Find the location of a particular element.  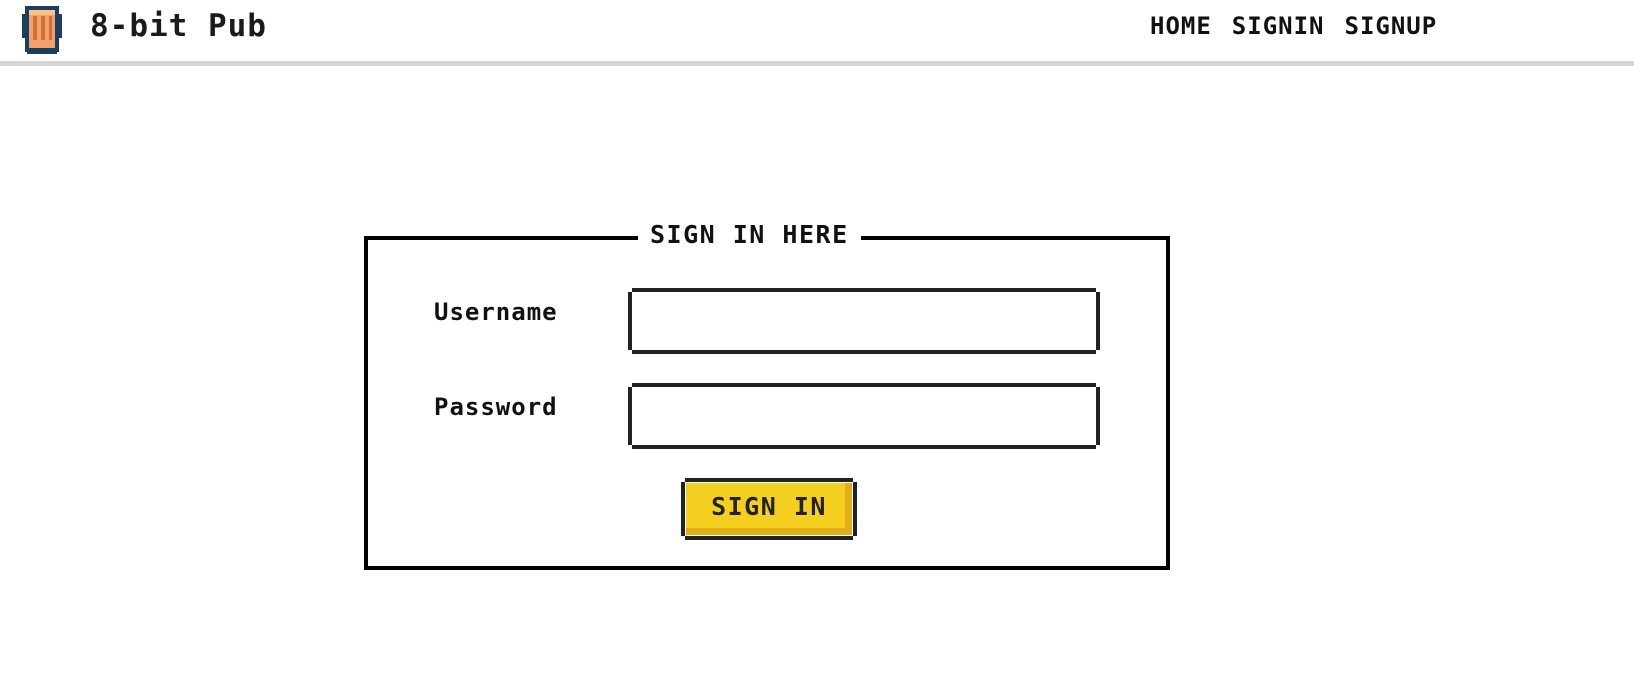

signin-button: SIGN IN is located at coordinates (769, 509).